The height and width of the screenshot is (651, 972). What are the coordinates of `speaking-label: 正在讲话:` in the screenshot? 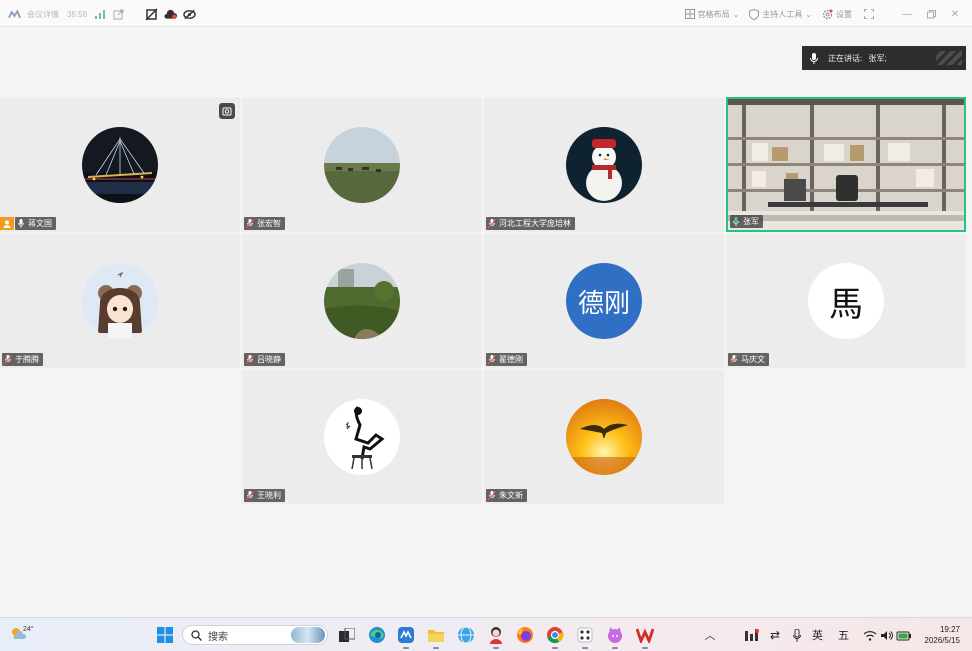 It's located at (845, 58).